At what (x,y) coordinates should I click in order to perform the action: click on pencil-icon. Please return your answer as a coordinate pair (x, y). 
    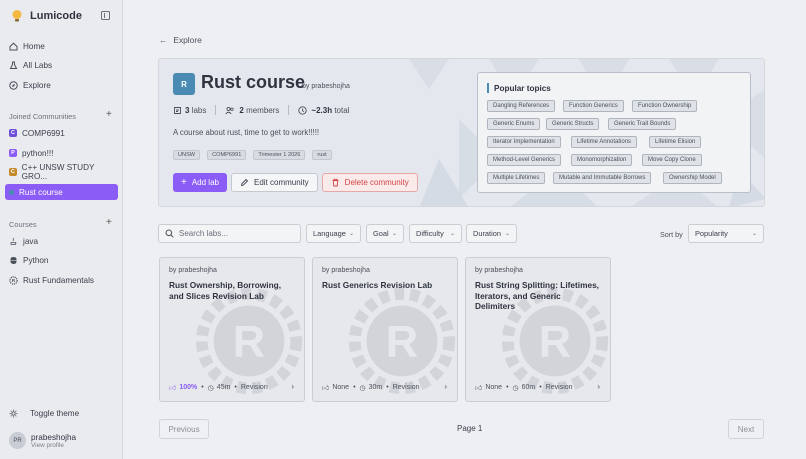
    Looking at the image, I should click on (244, 182).